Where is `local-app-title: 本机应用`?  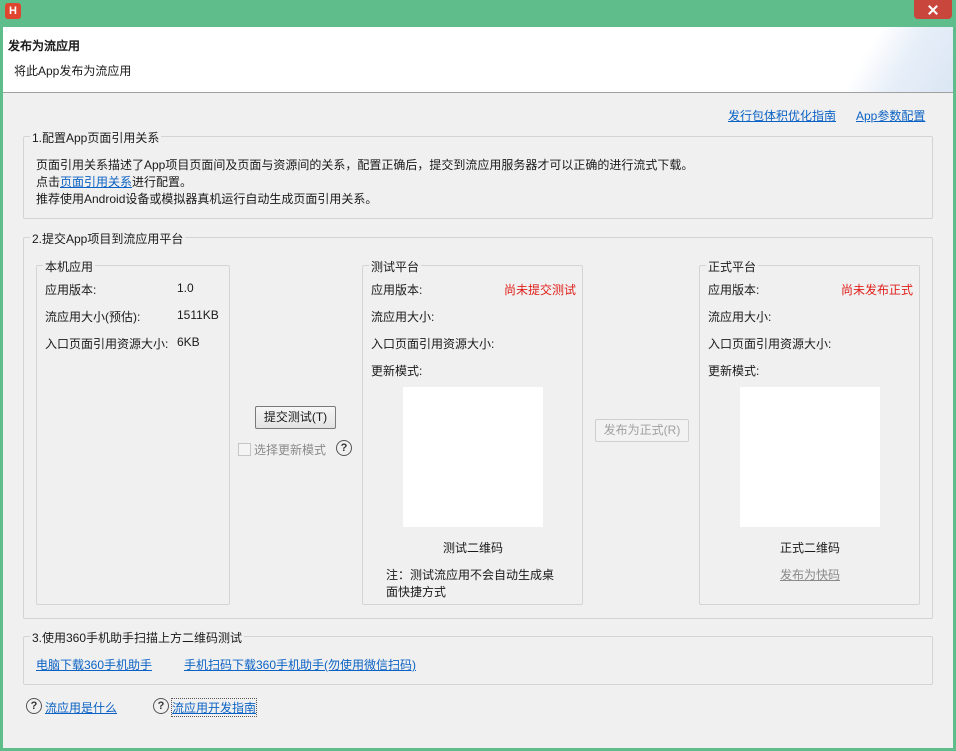 local-app-title: 本机应用 is located at coordinates (69, 266).